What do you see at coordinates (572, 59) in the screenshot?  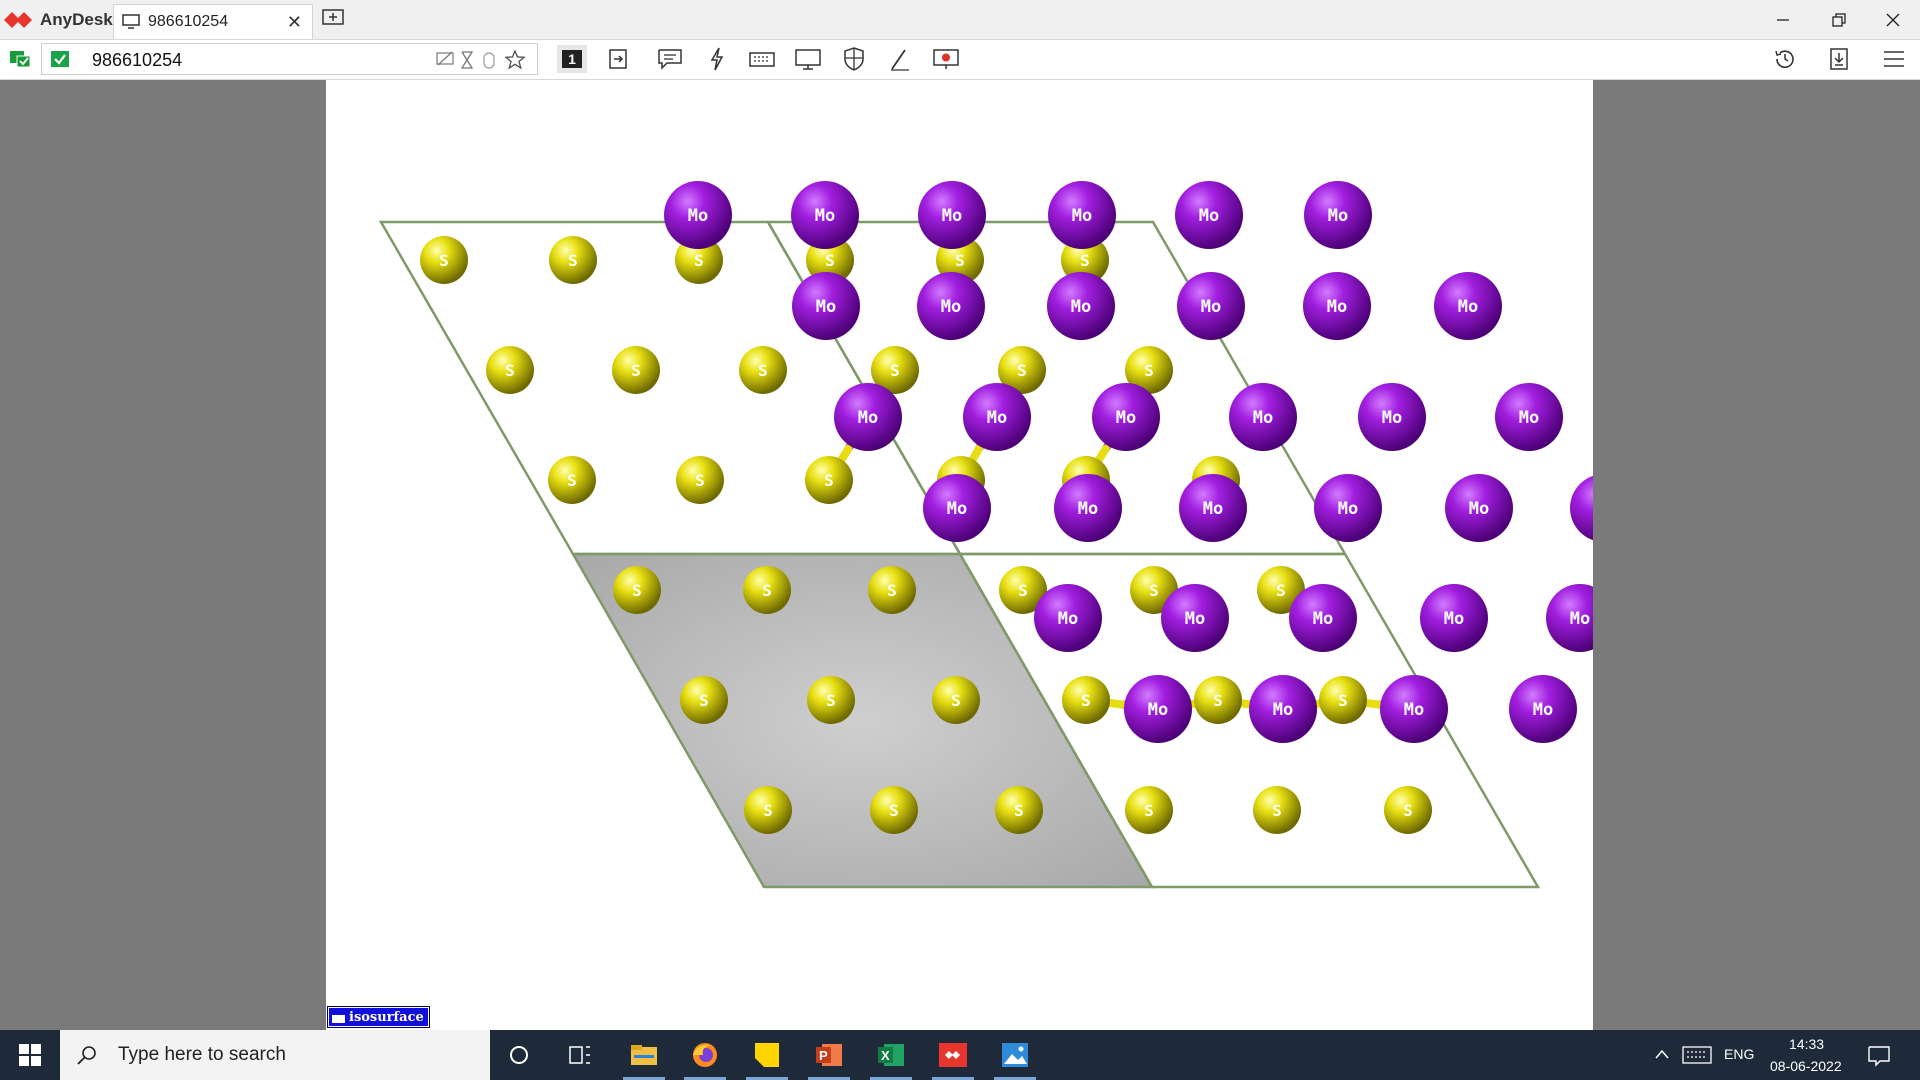 I see `monitor-1-button: 1` at bounding box center [572, 59].